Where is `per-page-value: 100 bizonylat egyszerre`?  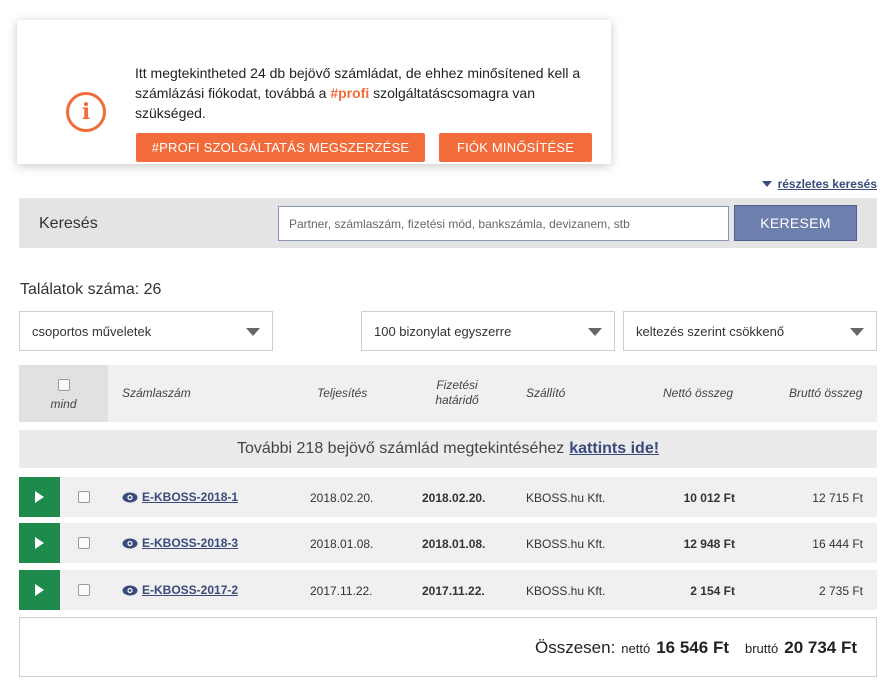 per-page-value: 100 bizonylat egyszerre is located at coordinates (443, 331).